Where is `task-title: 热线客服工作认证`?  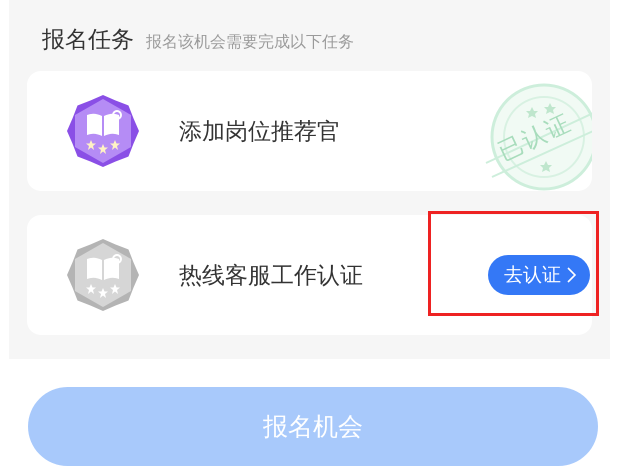 task-title: 热线客服工作认证 is located at coordinates (271, 276).